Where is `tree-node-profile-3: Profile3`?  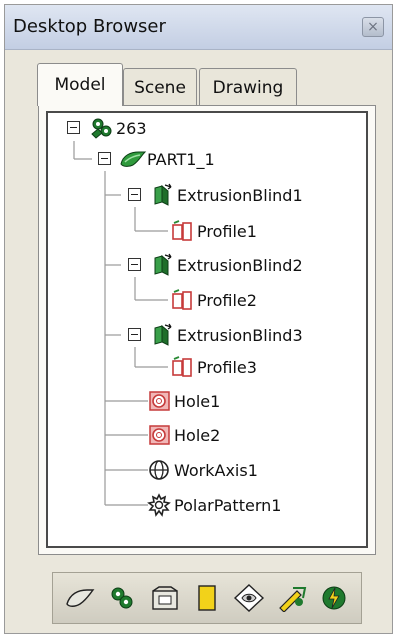
tree-node-profile-3: Profile3 is located at coordinates (213, 367).